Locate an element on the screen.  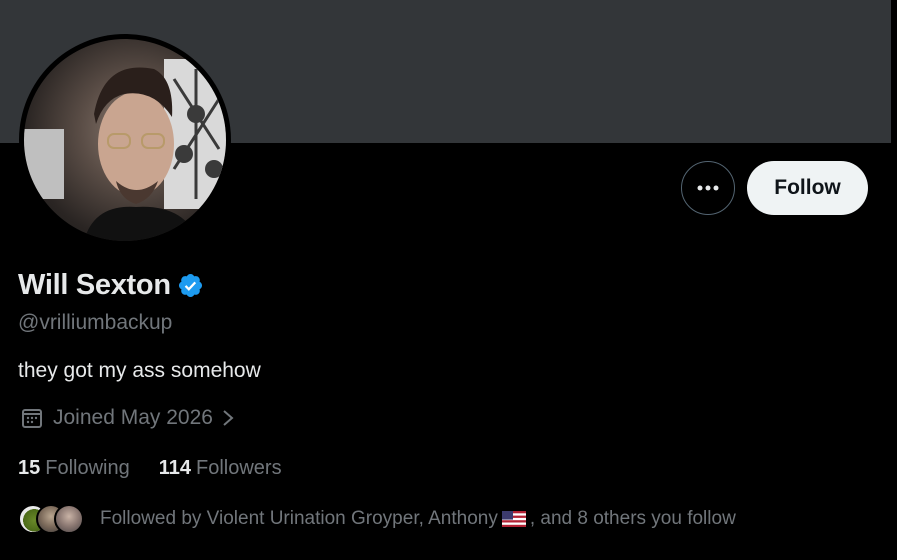
avatar-photo is located at coordinates (125, 140).